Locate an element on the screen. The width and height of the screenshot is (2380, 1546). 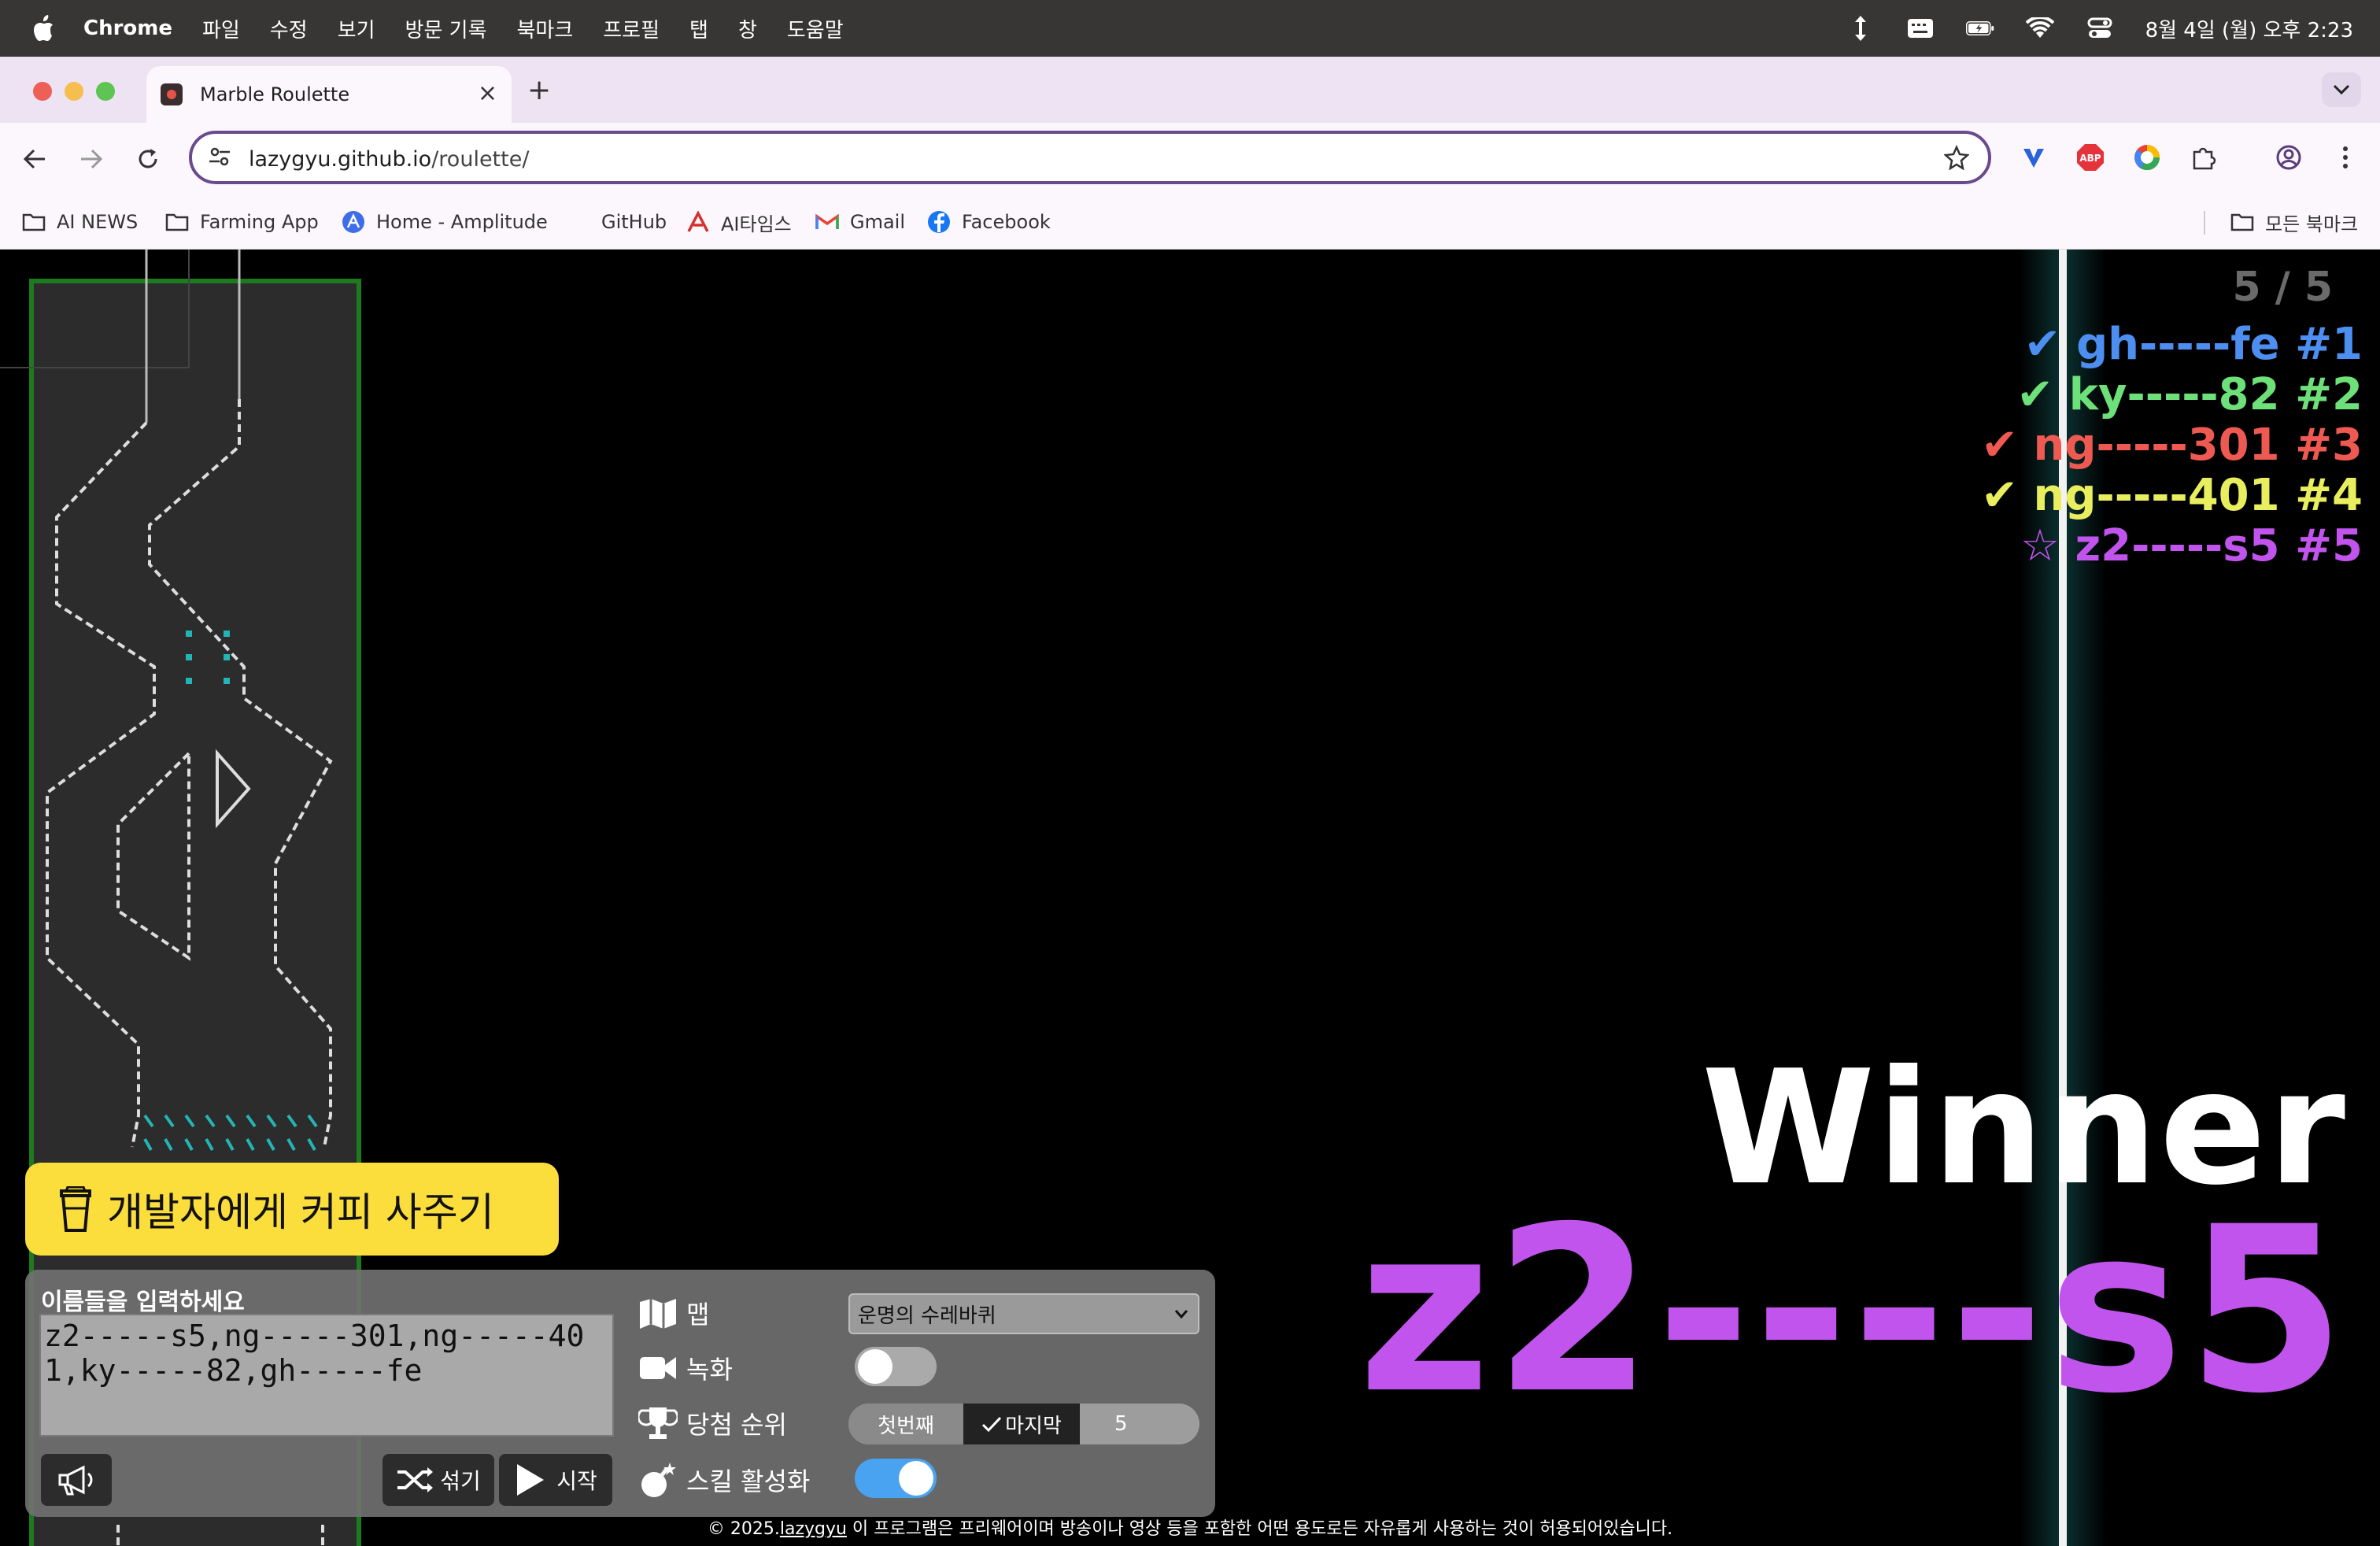
progress-counter: 5 / 5 is located at coordinates (2282, 288).